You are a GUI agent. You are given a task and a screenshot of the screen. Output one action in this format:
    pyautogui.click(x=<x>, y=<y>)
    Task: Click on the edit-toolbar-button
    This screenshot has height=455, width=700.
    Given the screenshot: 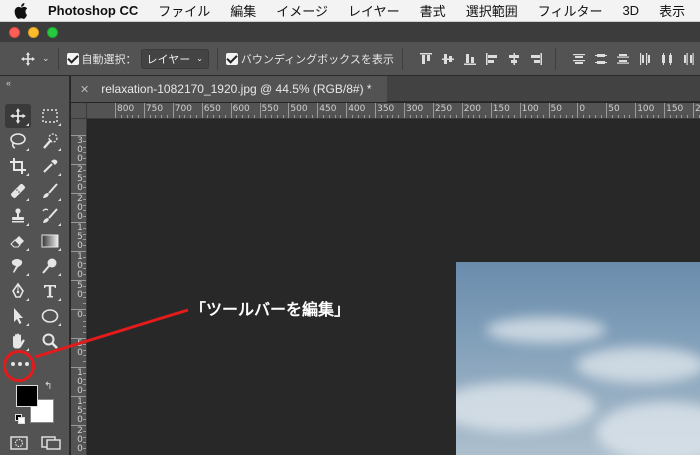 What is the action you would take?
    pyautogui.click(x=20, y=364)
    